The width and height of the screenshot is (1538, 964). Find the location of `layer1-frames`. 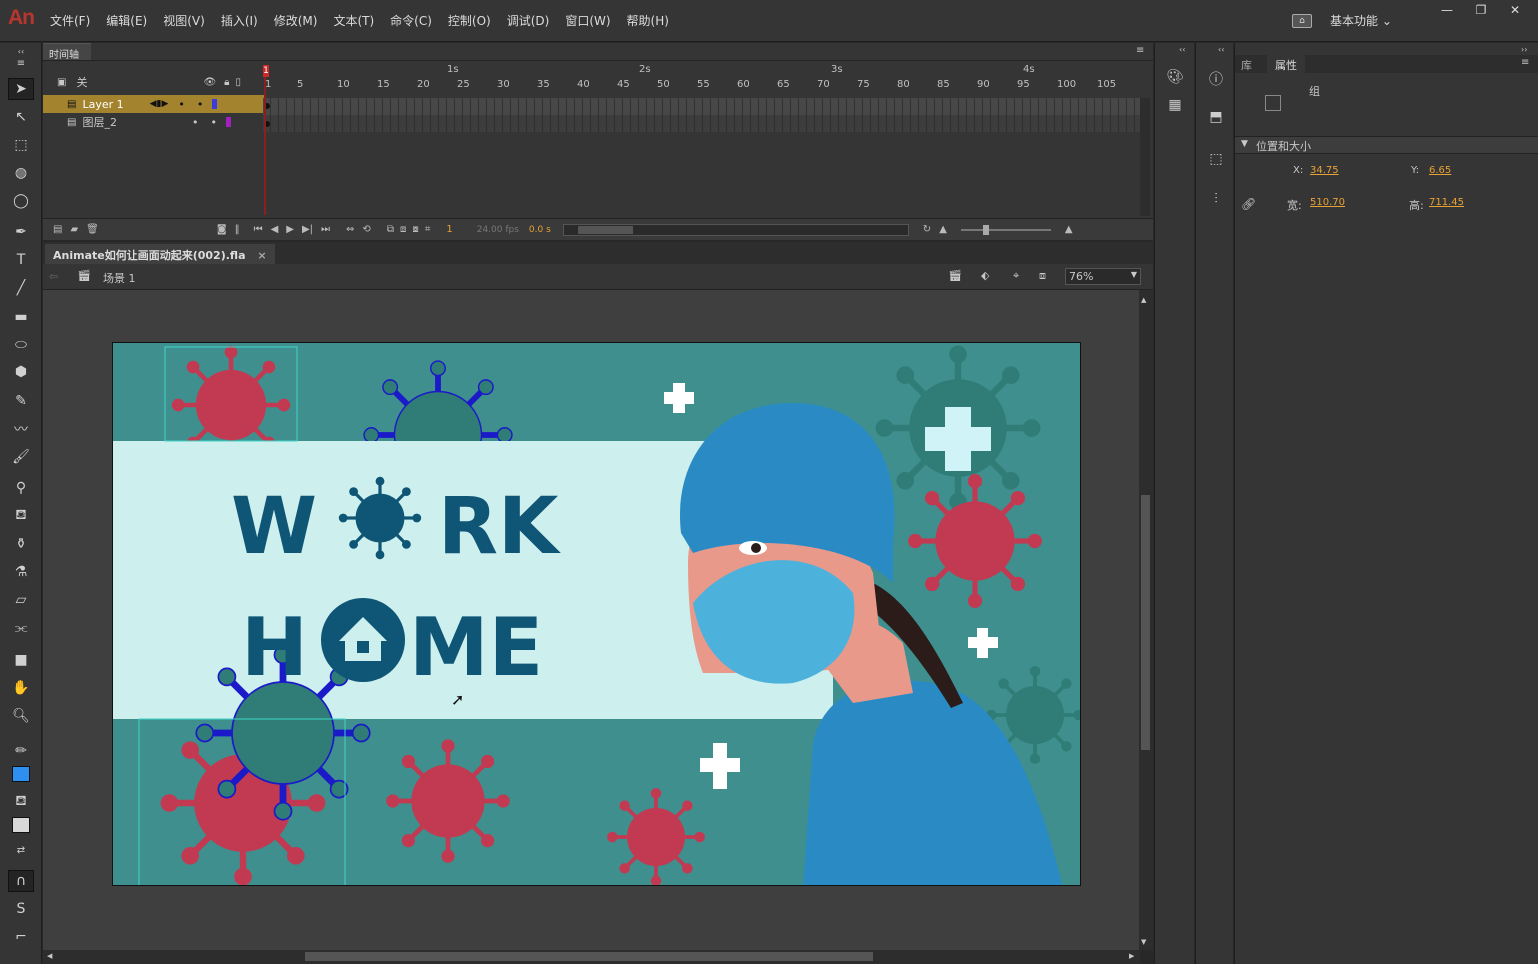

layer1-frames is located at coordinates (703, 106).